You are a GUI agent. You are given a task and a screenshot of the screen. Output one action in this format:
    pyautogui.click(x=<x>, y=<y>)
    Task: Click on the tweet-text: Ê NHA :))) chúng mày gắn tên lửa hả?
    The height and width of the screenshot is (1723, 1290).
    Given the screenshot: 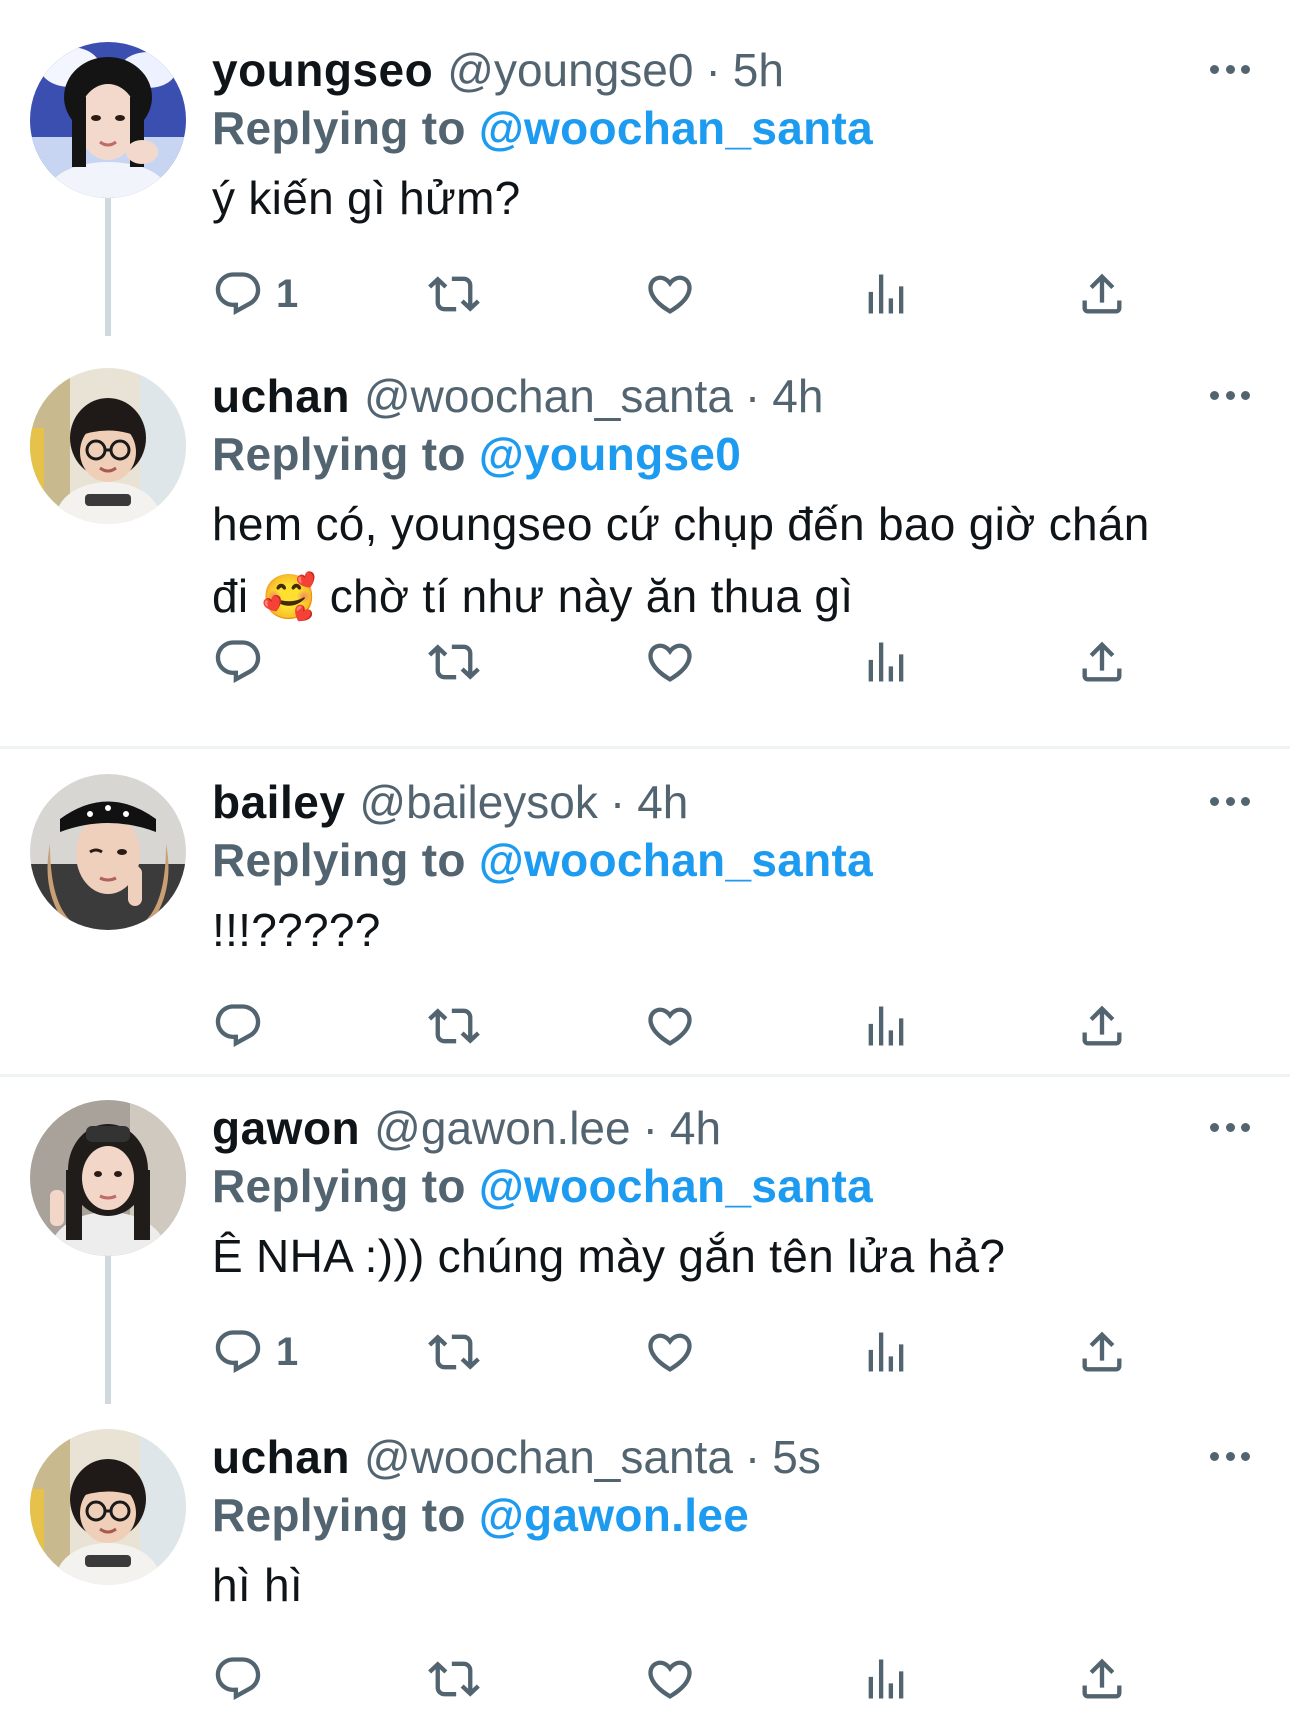 What is the action you would take?
    pyautogui.click(x=609, y=1256)
    